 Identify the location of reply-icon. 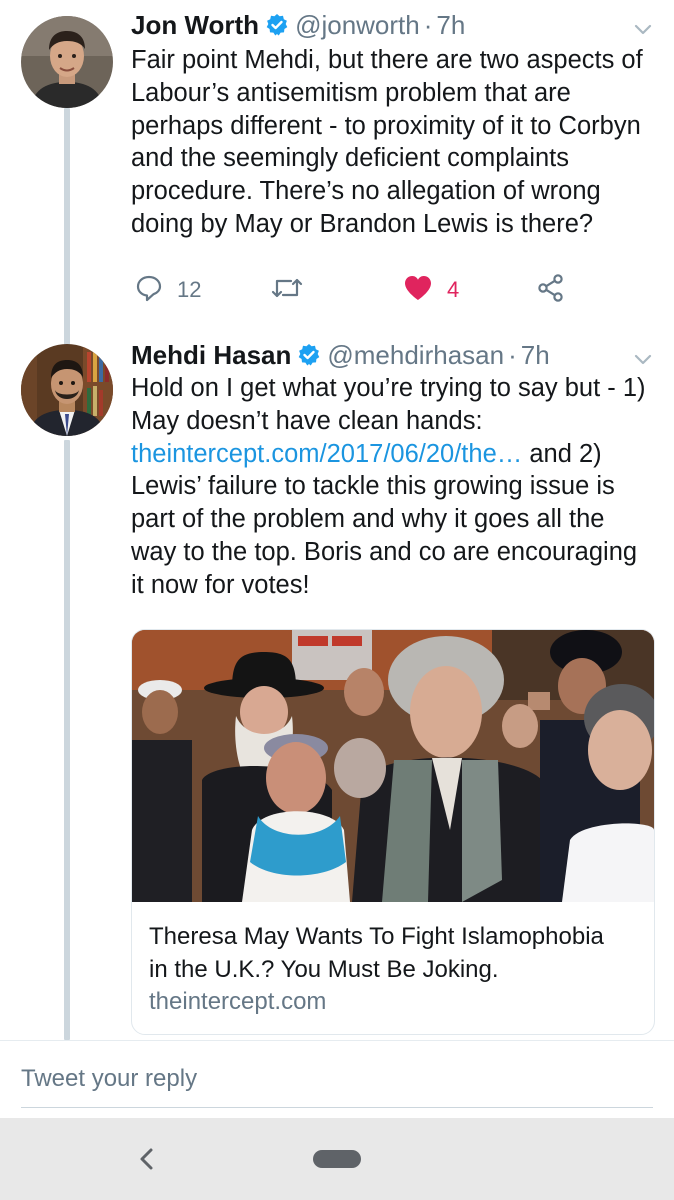
(149, 290).